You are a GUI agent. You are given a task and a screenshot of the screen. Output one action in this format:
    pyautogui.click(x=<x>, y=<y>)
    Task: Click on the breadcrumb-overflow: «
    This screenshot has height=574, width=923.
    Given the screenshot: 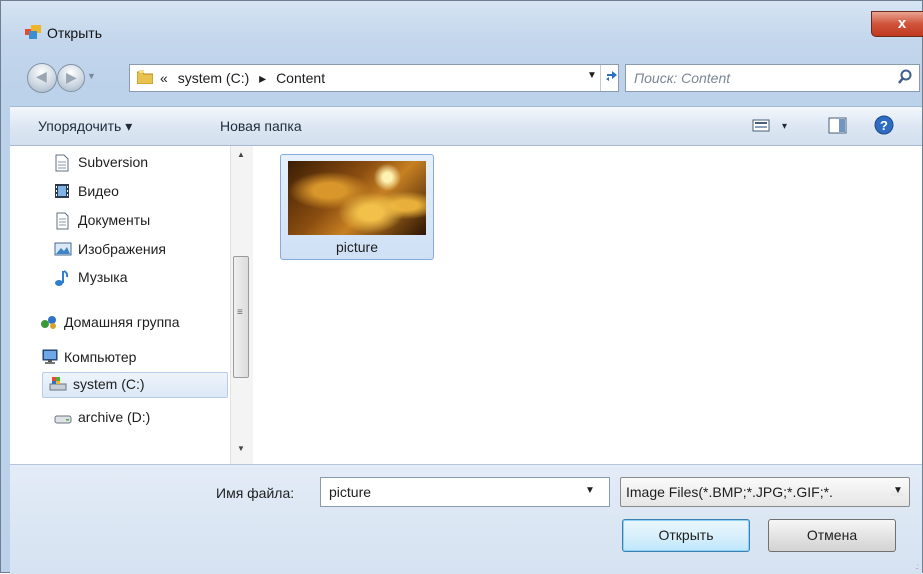 What is the action you would take?
    pyautogui.click(x=164, y=78)
    